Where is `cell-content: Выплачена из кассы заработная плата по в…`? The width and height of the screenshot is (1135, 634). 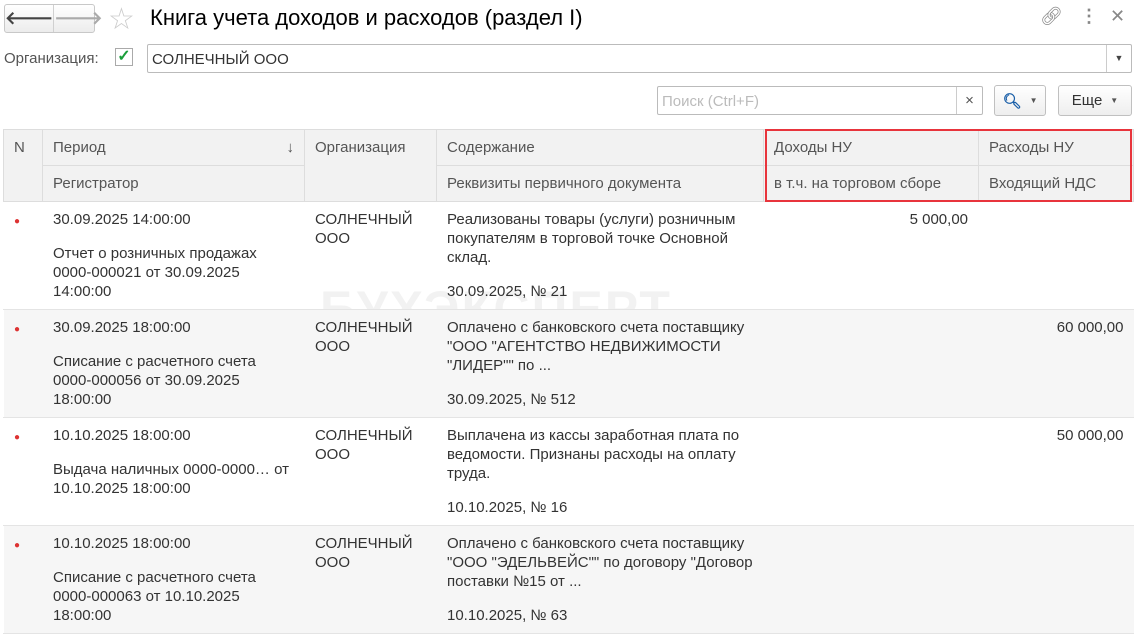 cell-content: Выплачена из кассы заработная плата по в… is located at coordinates (600, 471).